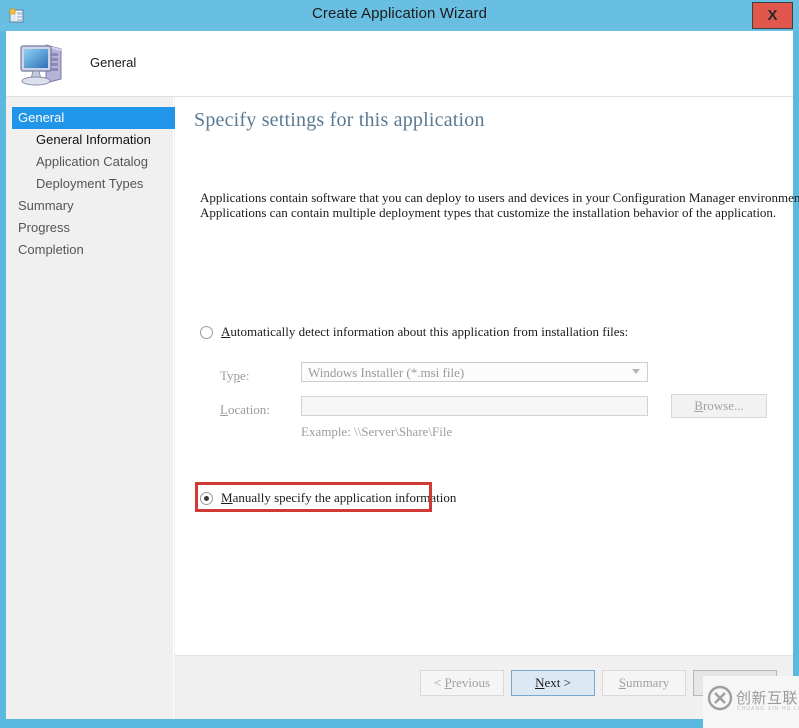  What do you see at coordinates (227, 375) in the screenshot?
I see `type-label-pre: Ty` at bounding box center [227, 375].